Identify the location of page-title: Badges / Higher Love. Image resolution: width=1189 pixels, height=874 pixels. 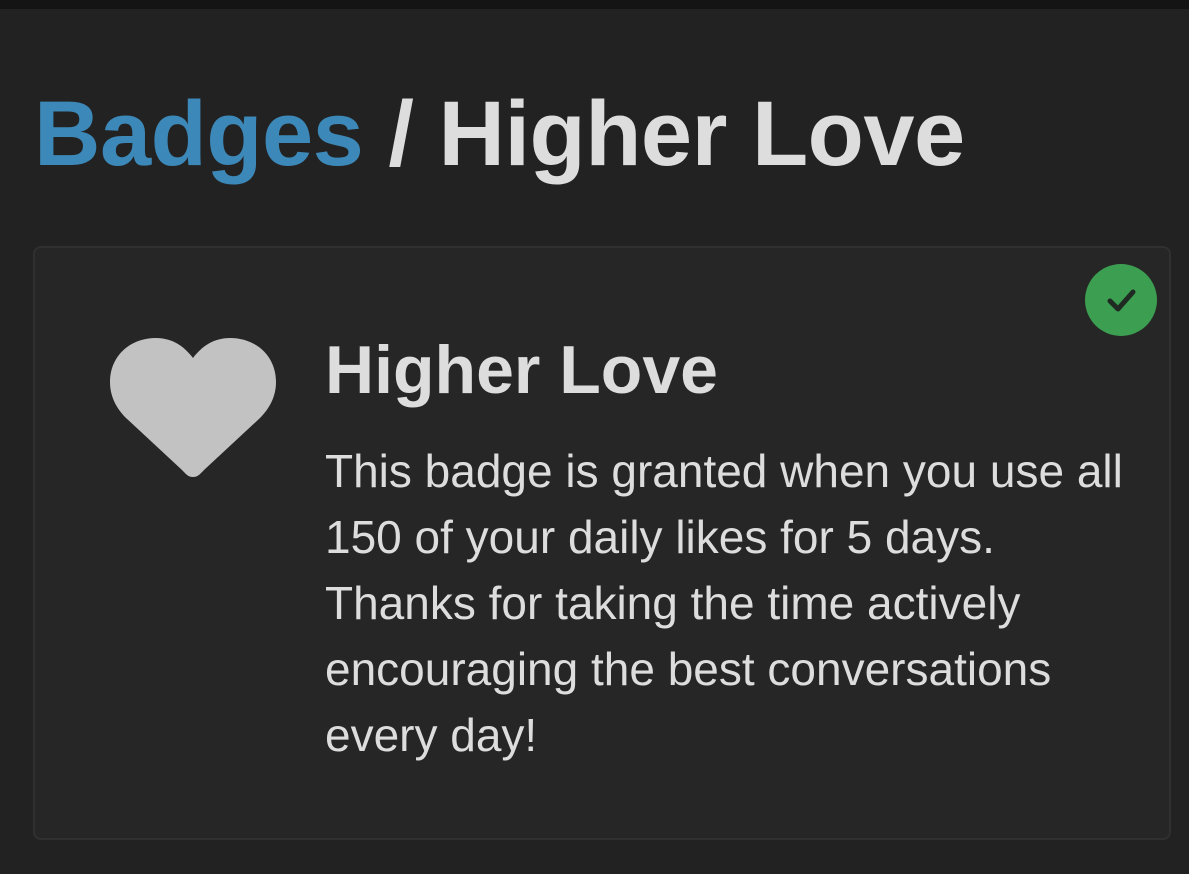
(499, 134).